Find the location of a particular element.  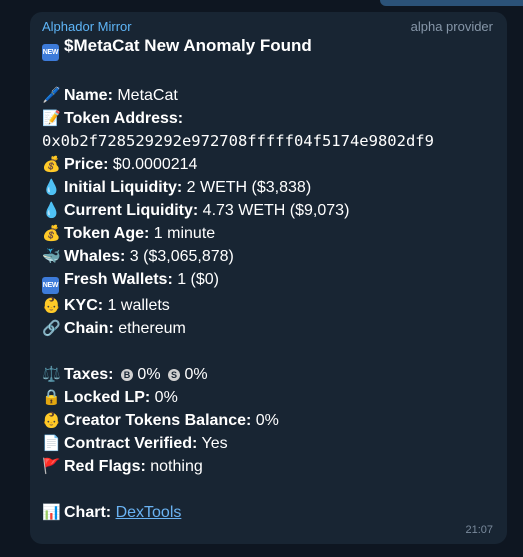

fresh-wallets-label: Fresh Wallets: is located at coordinates (118, 279).